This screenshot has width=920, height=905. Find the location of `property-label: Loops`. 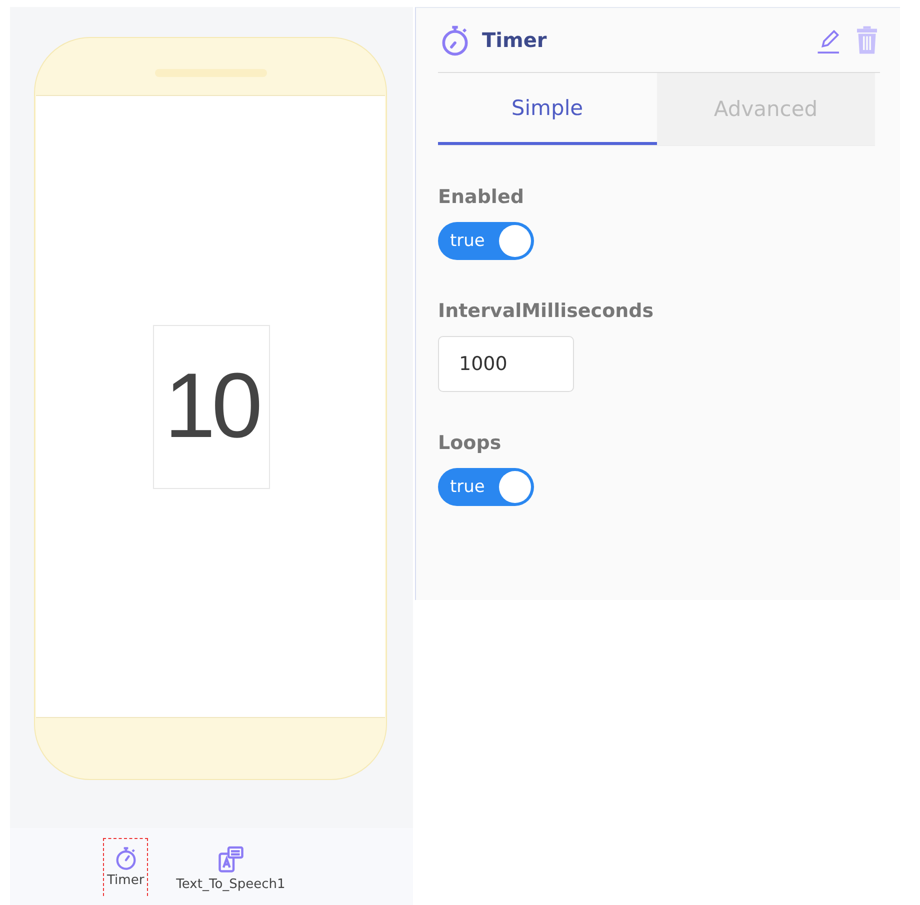

property-label: Loops is located at coordinates (470, 443).